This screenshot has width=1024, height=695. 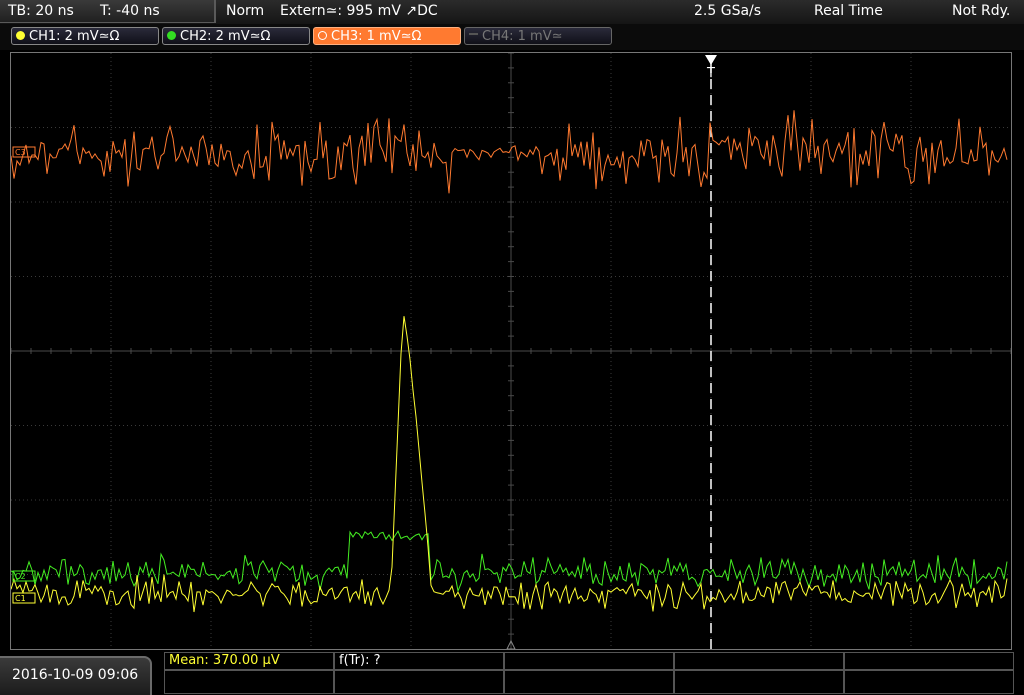 I want to click on channel-2-button: CH2: 2 mV≃Ω, so click(x=236, y=36).